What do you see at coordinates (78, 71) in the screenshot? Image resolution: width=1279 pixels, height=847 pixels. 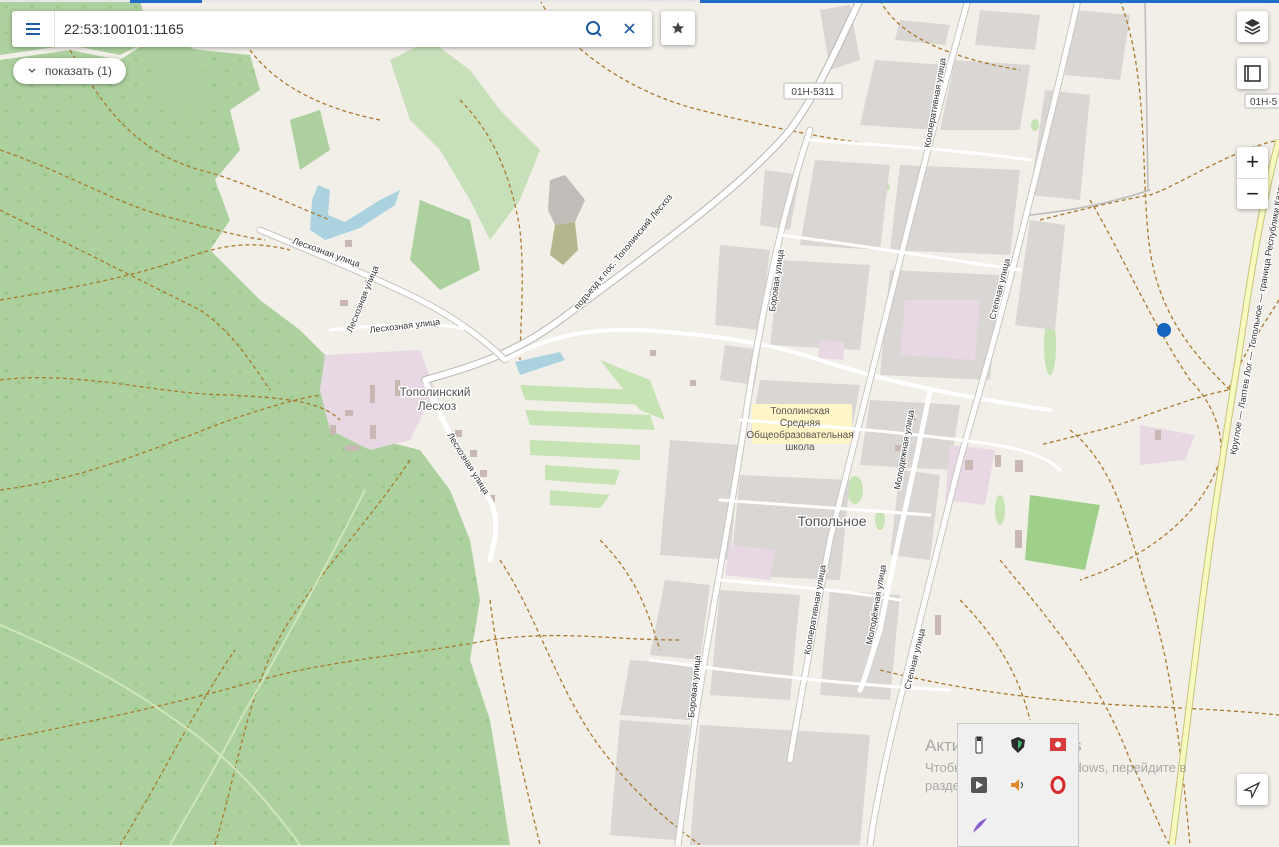 I see `show-results-label: показать (1)` at bounding box center [78, 71].